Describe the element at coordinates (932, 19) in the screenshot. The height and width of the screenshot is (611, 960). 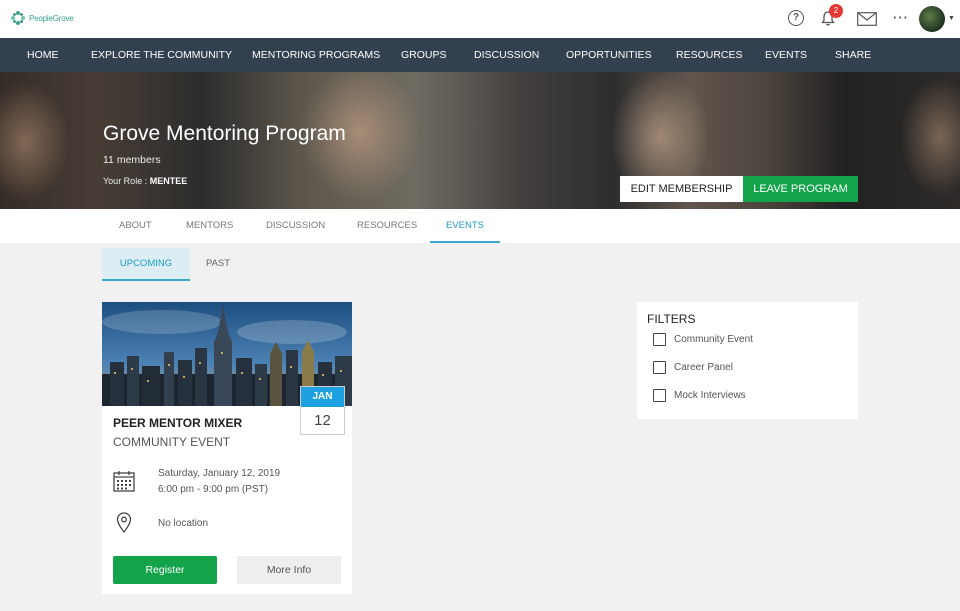
I see `user-avatar` at that location.